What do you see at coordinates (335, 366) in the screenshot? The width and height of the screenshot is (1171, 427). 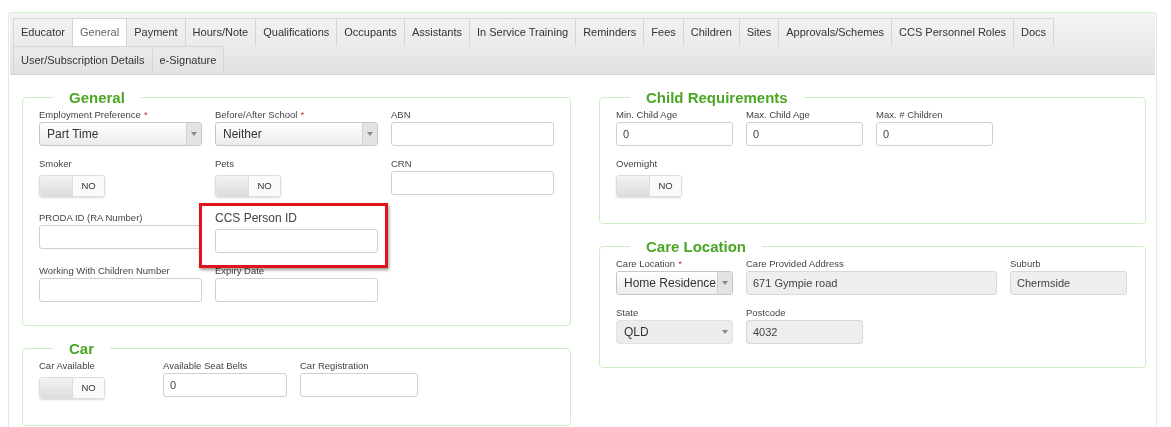 I see `field-label: Car Registration` at bounding box center [335, 366].